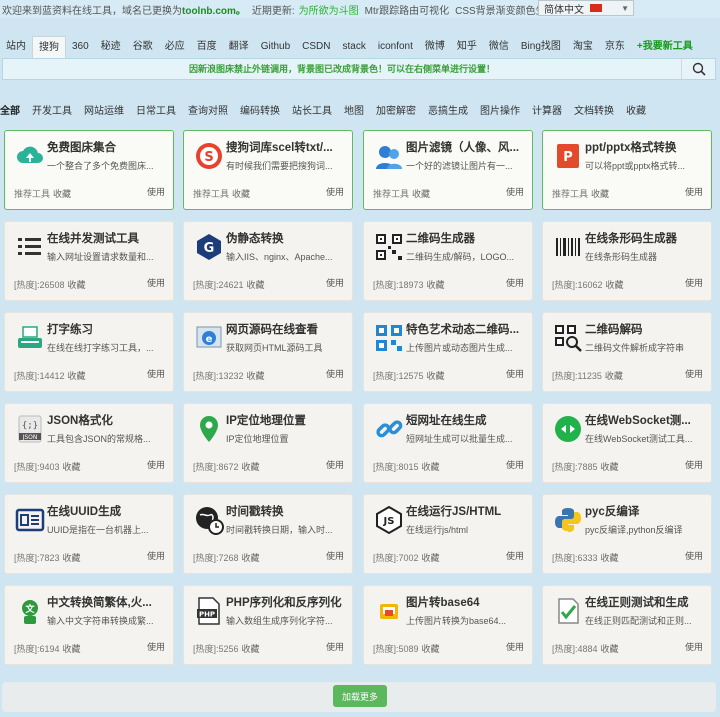 Image resolution: width=720 pixels, height=717 pixels. What do you see at coordinates (448, 534) in the screenshot?
I see `tool-card: JS 在线运行JS/HTML 在线运行js/html [热度]:7002 收藏 使用` at bounding box center [448, 534].